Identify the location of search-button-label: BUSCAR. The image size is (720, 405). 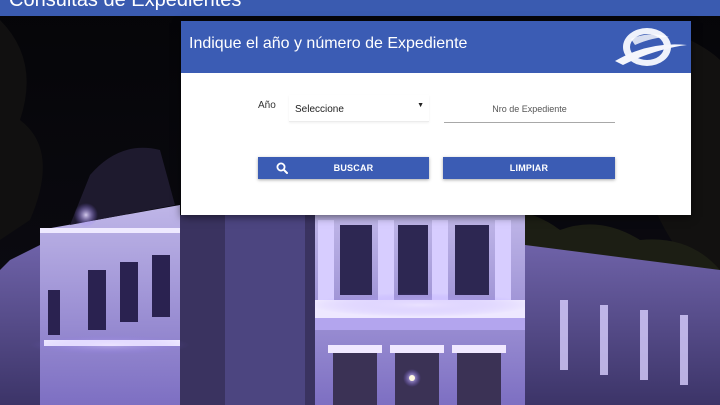
(353, 168).